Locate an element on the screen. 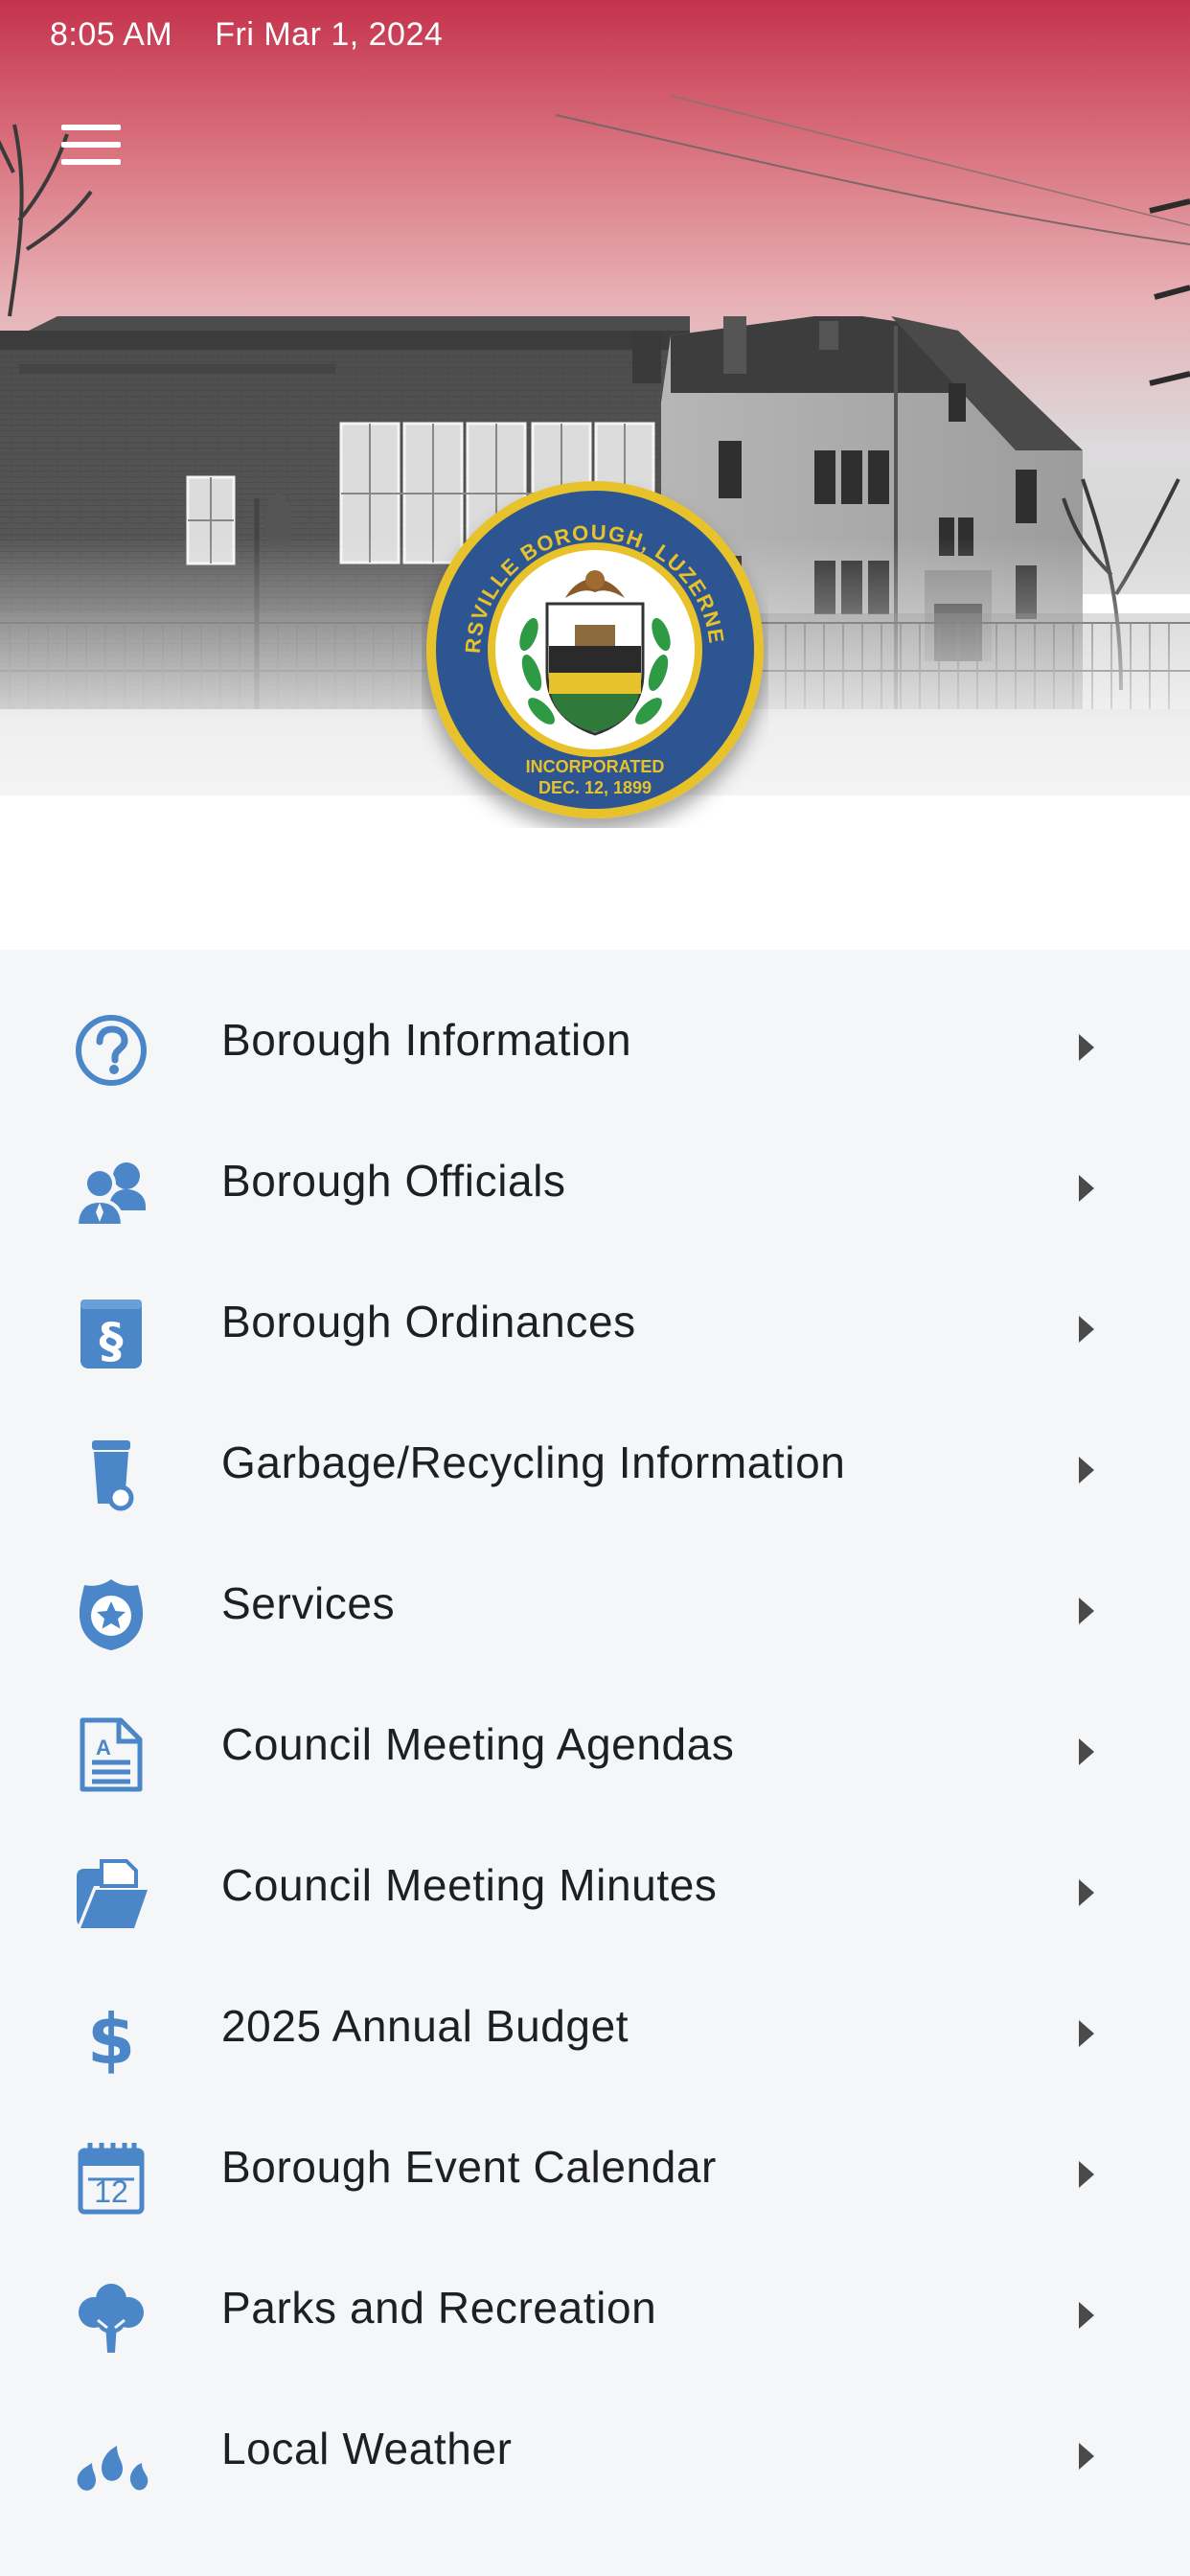 This screenshot has height=2576, width=1190. menu-item-label: Council Meeting Agendas is located at coordinates (478, 1744).